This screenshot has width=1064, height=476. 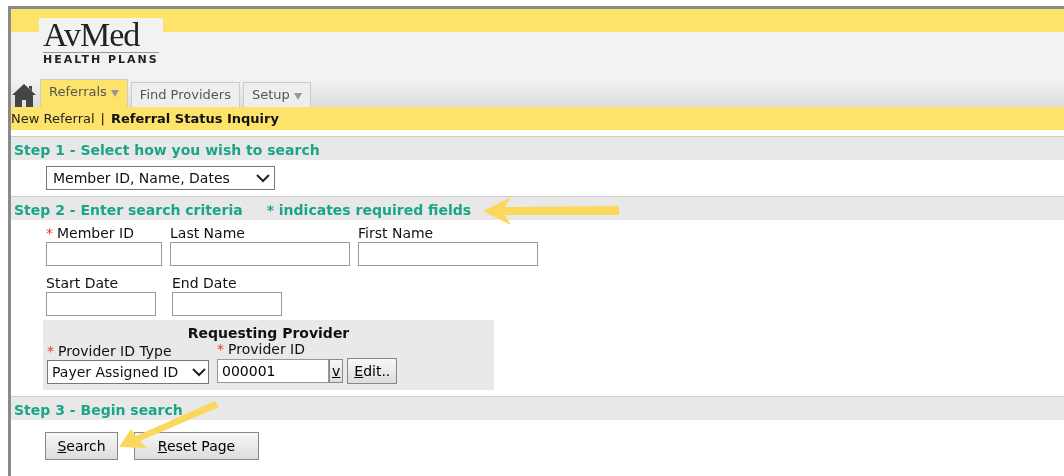 I want to click on input-field: 000001, so click(x=273, y=371).